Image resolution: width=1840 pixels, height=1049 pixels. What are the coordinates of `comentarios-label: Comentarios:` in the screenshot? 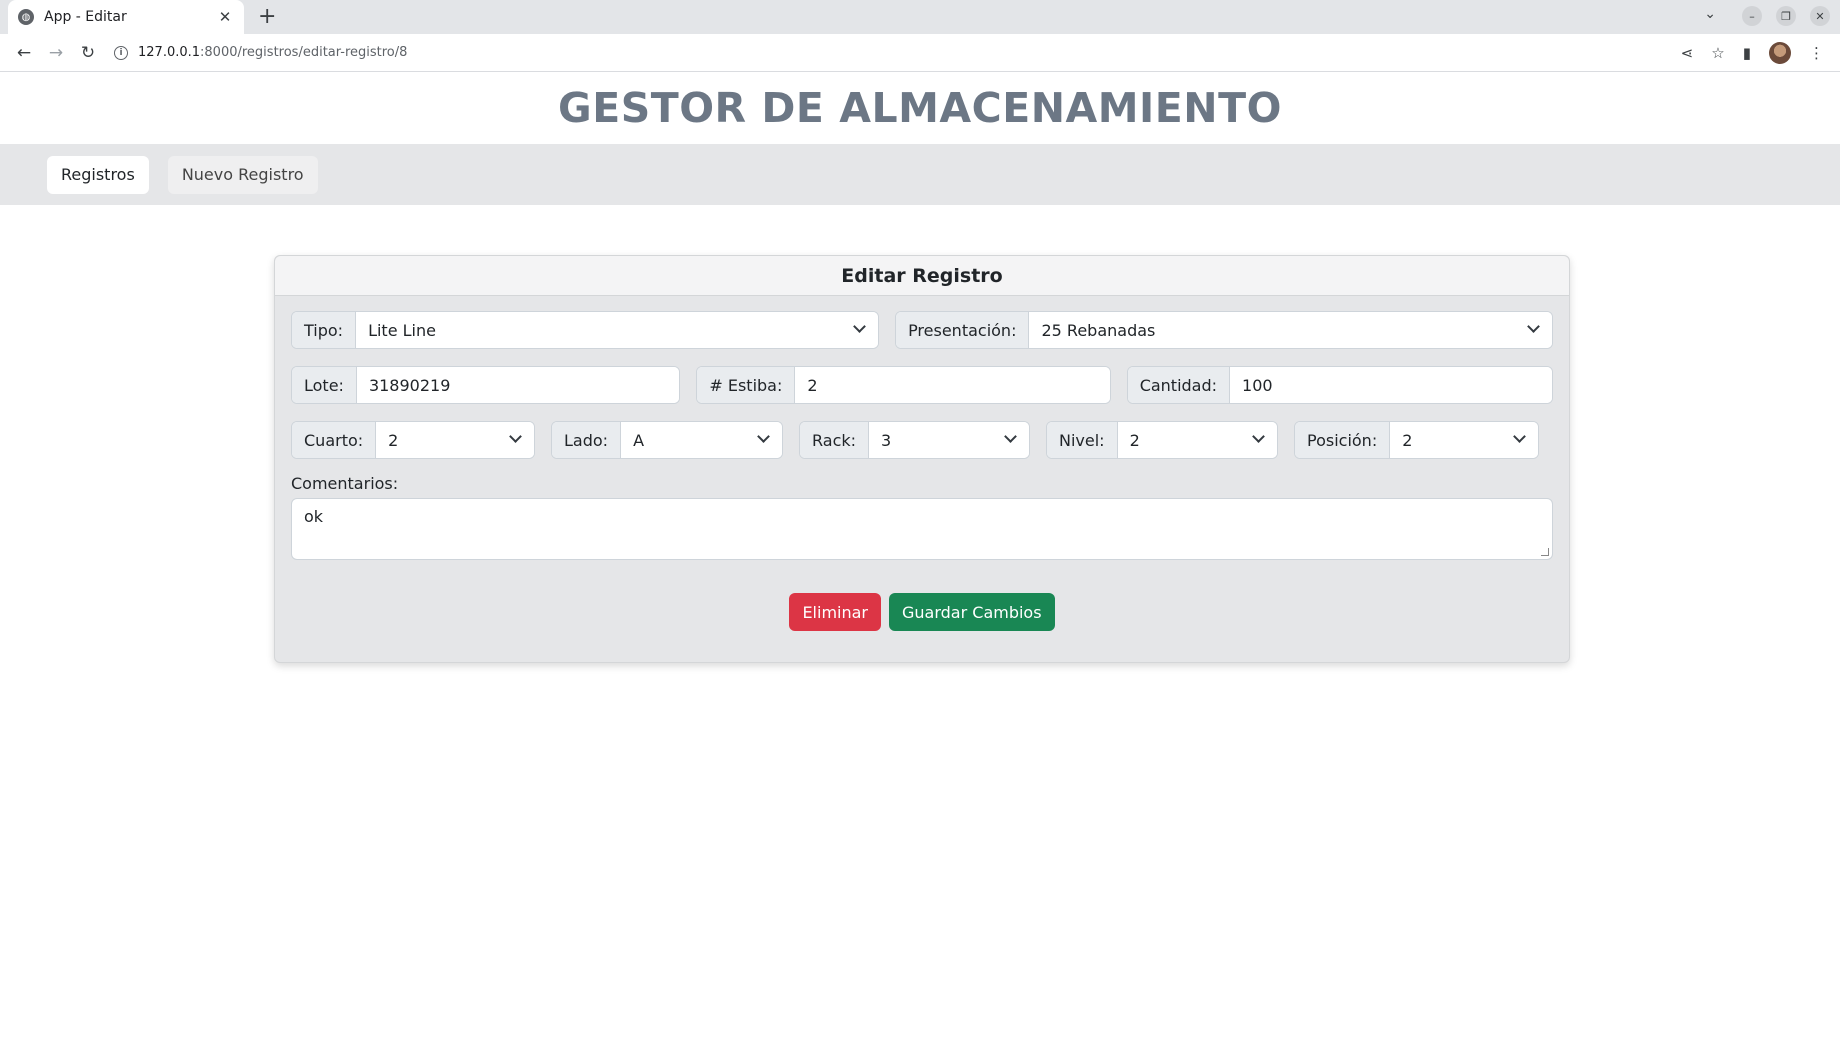 It's located at (345, 483).